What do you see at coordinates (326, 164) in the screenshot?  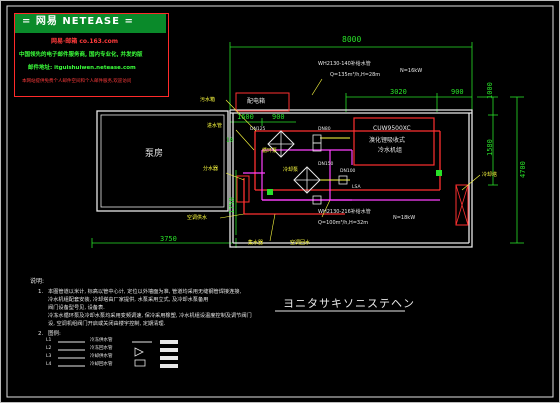 I see `small-label-c: DN150` at bounding box center [326, 164].